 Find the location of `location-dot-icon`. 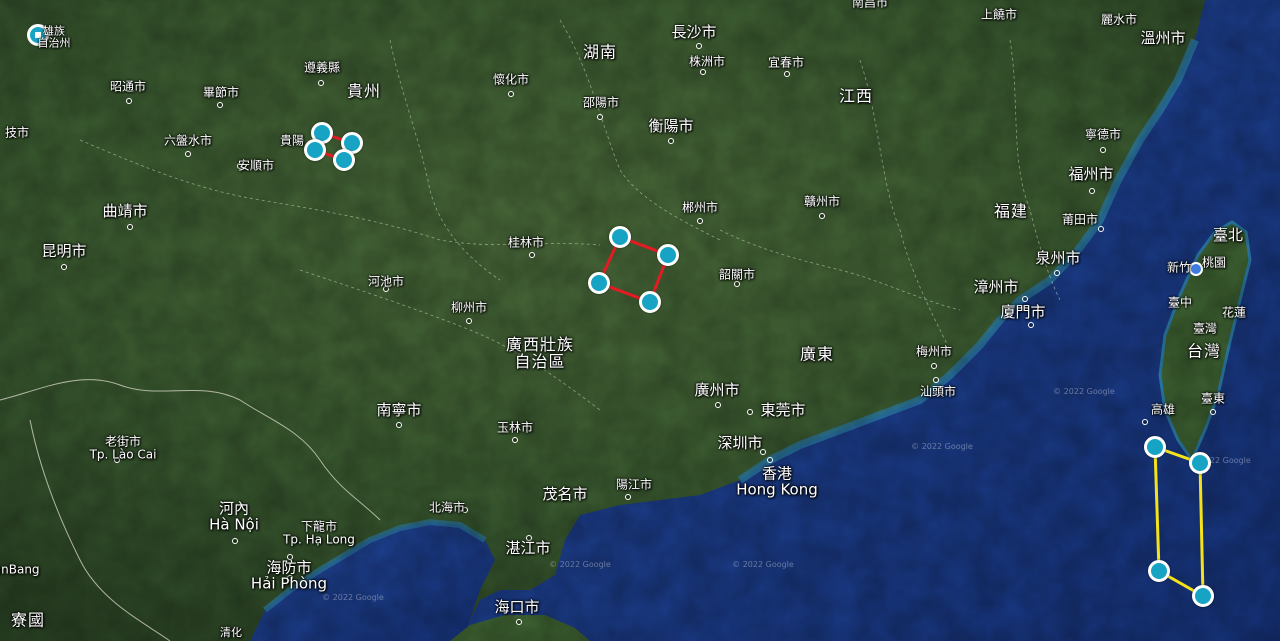

location-dot-icon is located at coordinates (1196, 269).